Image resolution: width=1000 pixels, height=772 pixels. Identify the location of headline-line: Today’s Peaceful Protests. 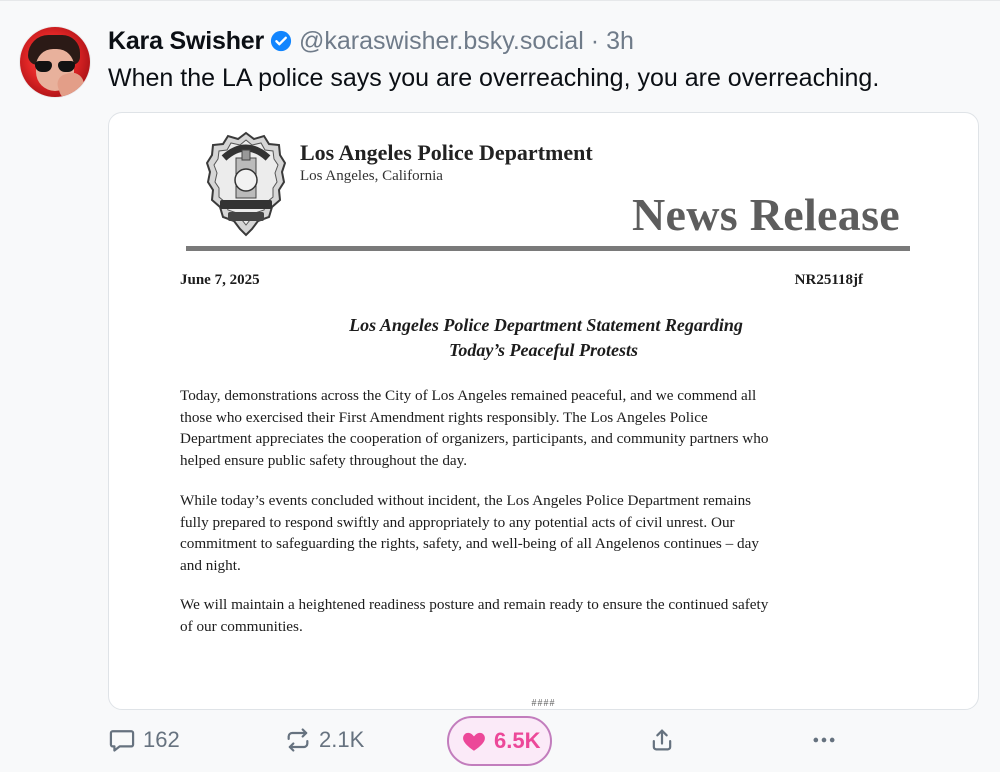
(543, 350).